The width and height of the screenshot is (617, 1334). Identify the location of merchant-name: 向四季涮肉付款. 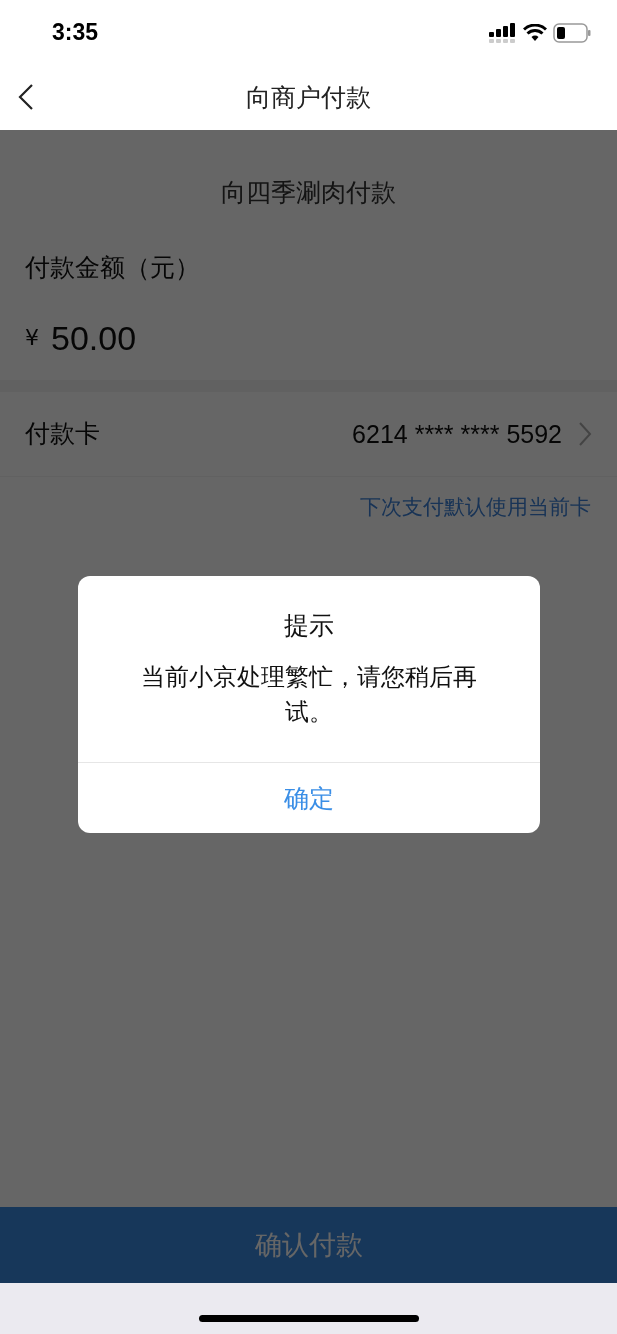
(308, 193).